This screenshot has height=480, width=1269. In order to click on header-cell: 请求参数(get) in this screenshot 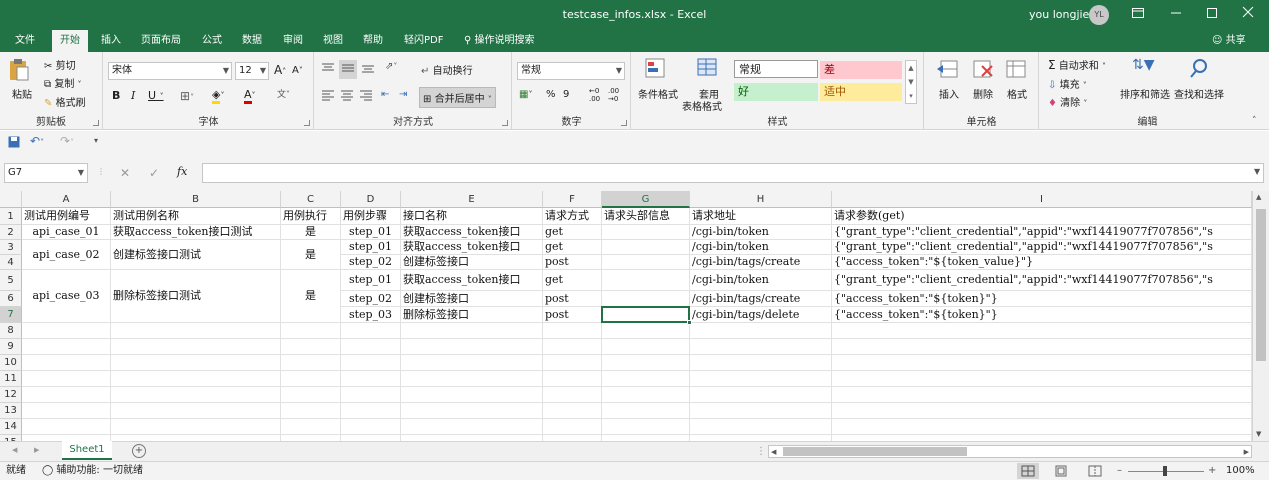, I will do `click(1041, 216)`.